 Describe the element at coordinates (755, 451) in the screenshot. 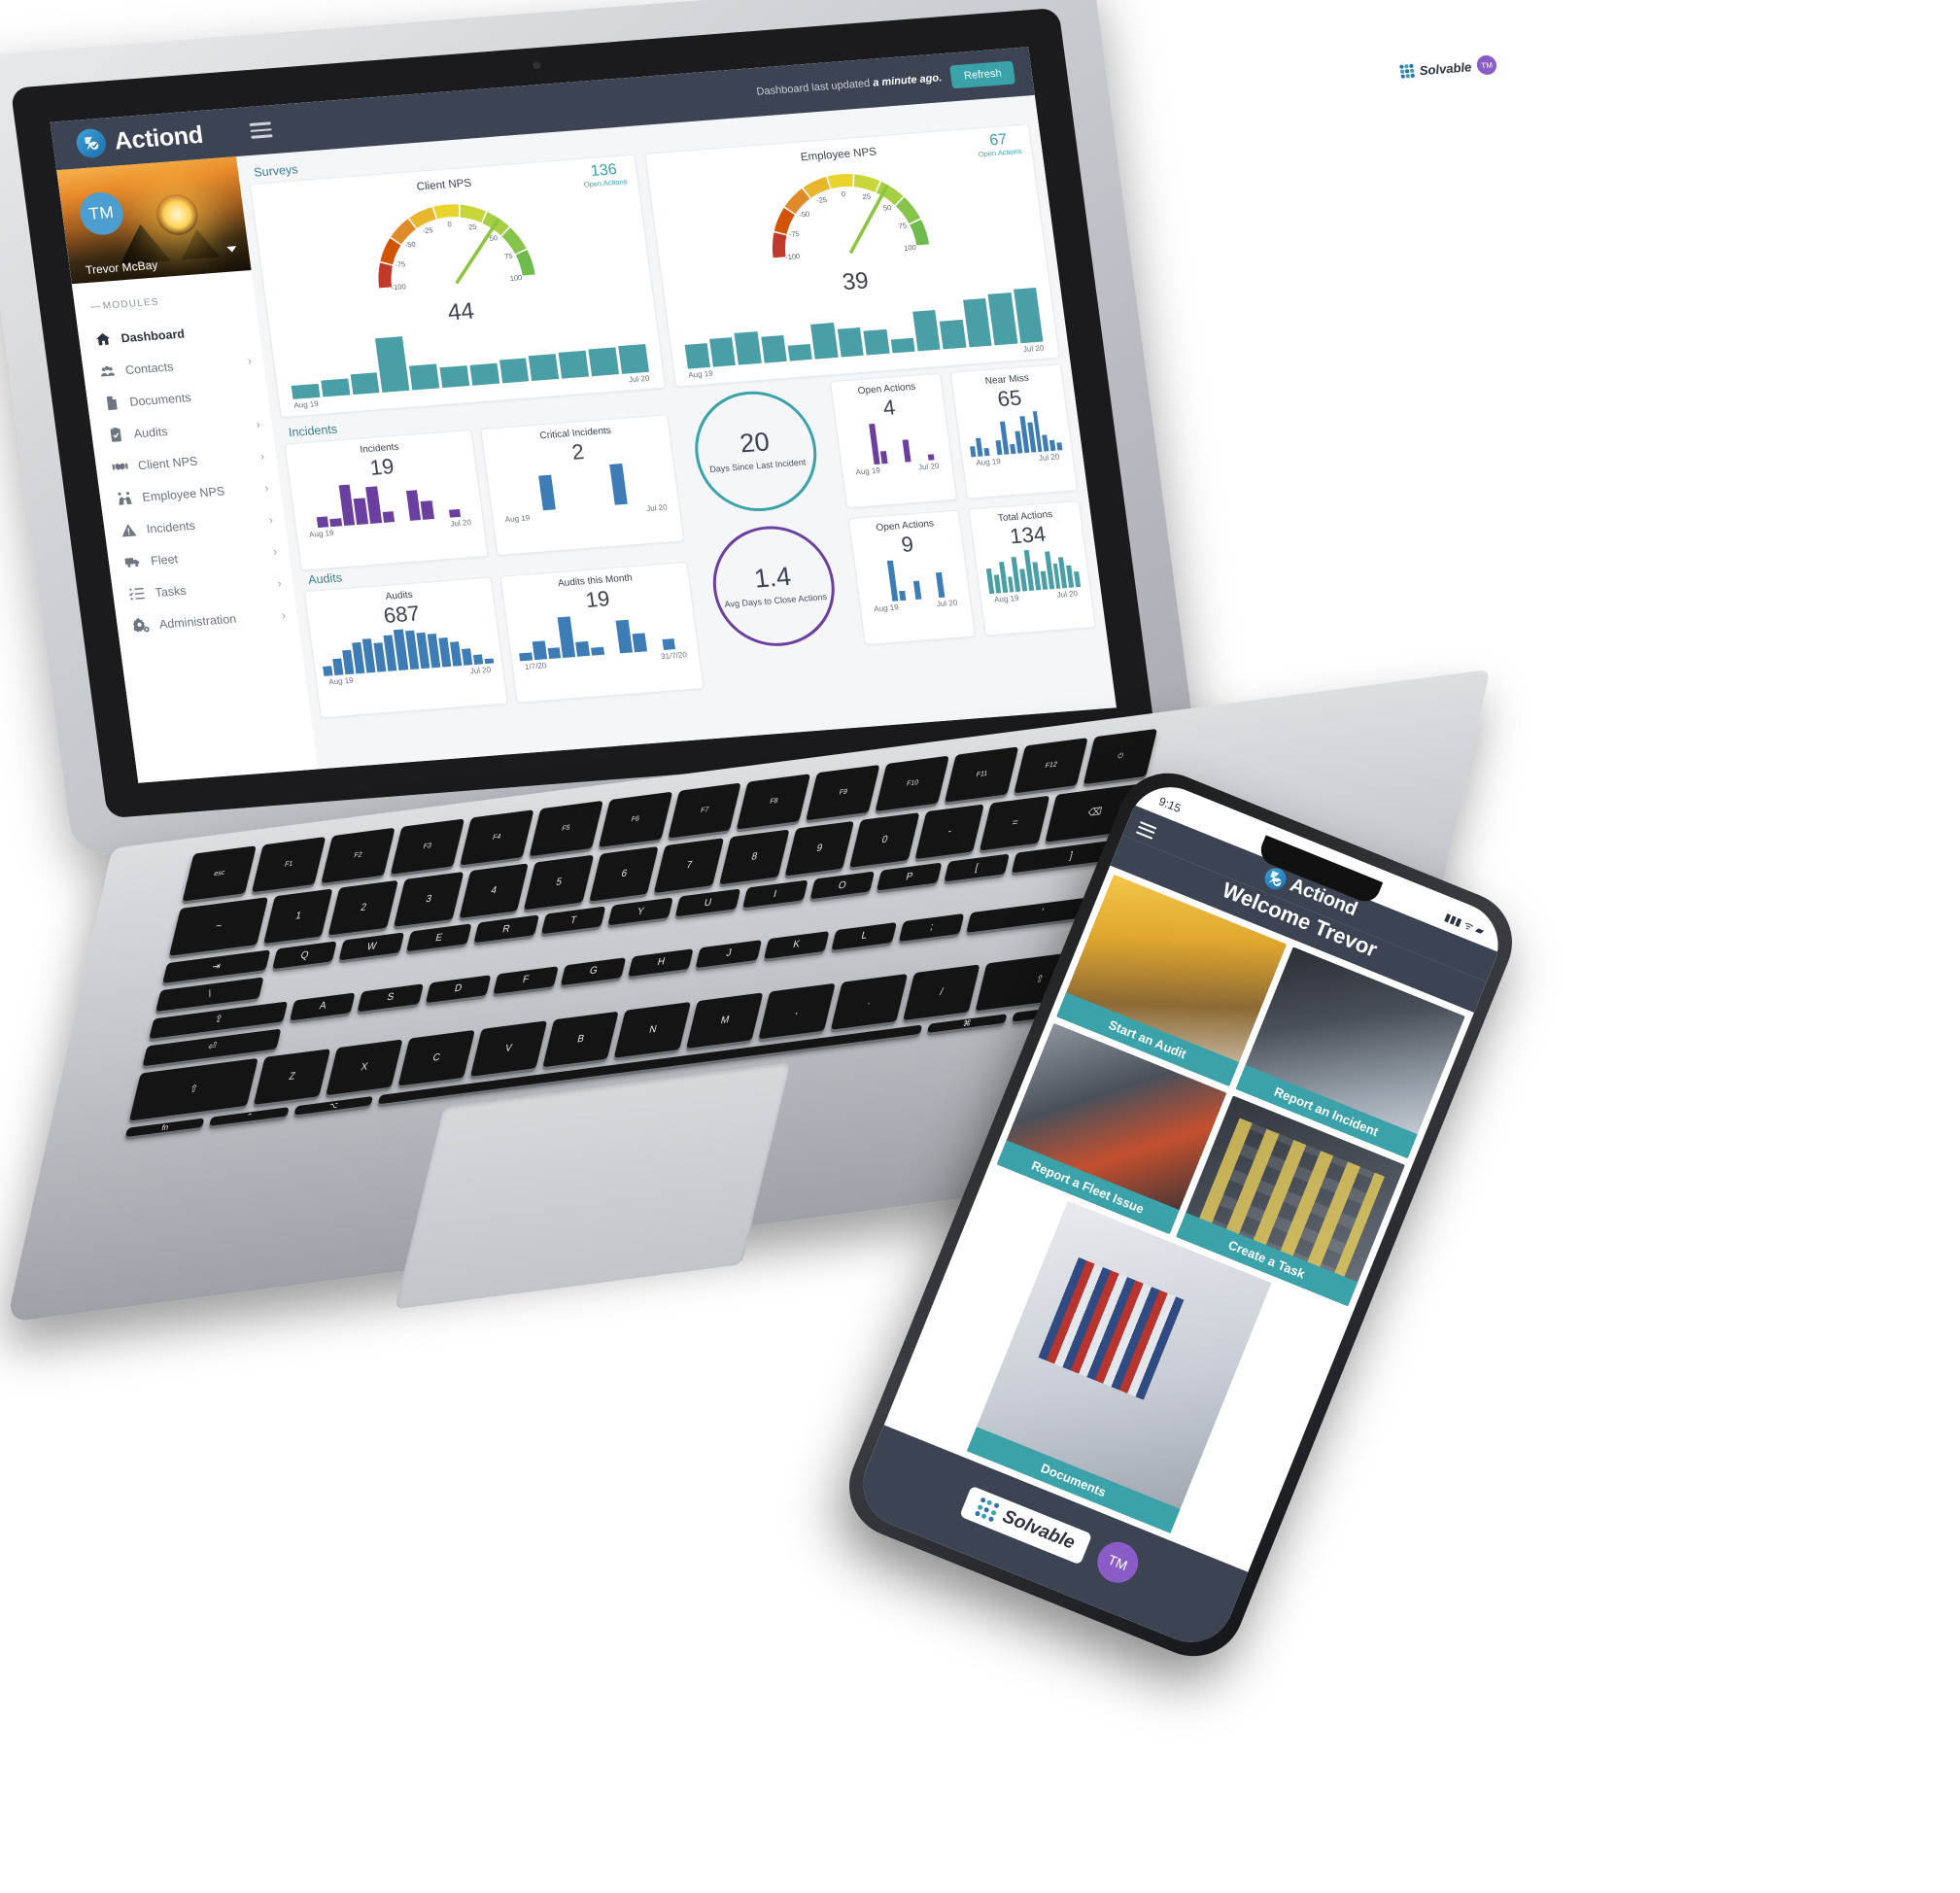

I see `kpi-days-since-last-incident: 20 Days Since Last Incident` at that location.